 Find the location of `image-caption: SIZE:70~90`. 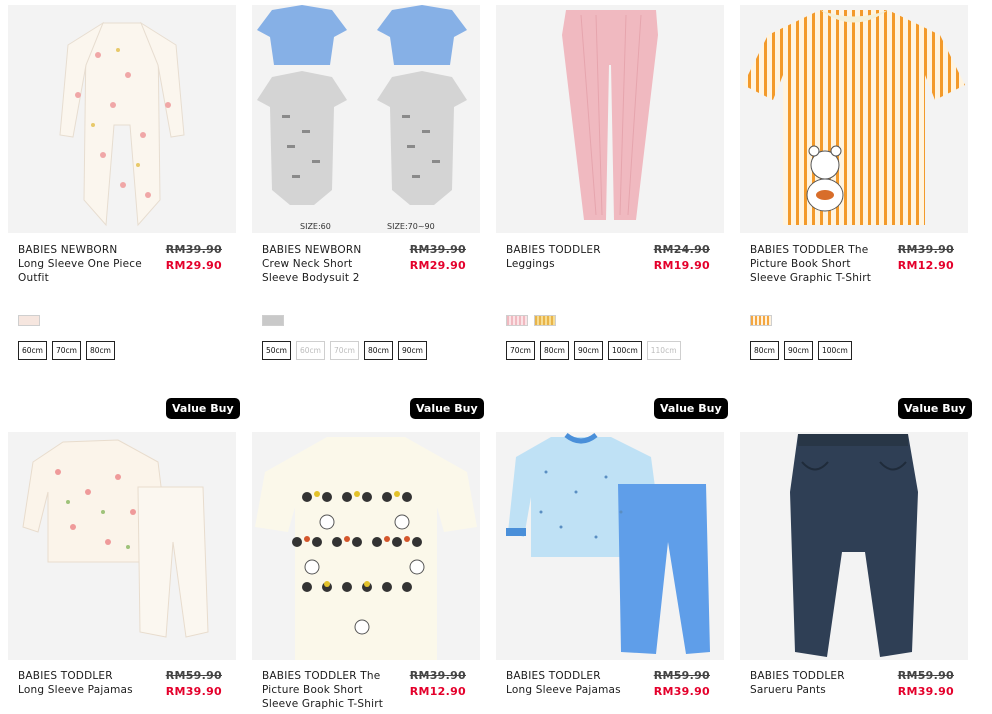

image-caption: SIZE:70~90 is located at coordinates (411, 226).